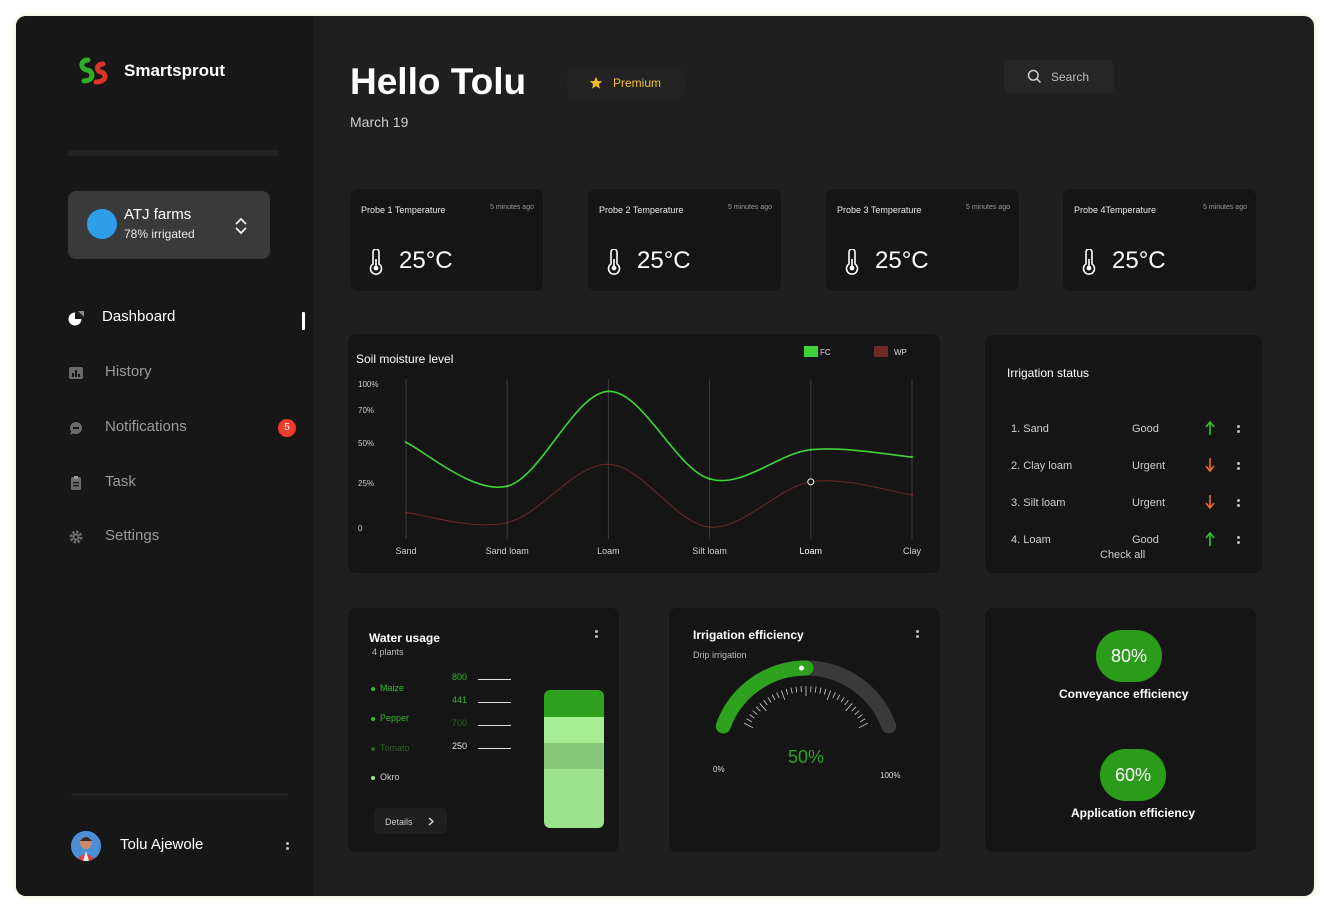 The image size is (1330, 912). Describe the element at coordinates (460, 677) in the screenshot. I see `usage-tick-label: 800` at that location.